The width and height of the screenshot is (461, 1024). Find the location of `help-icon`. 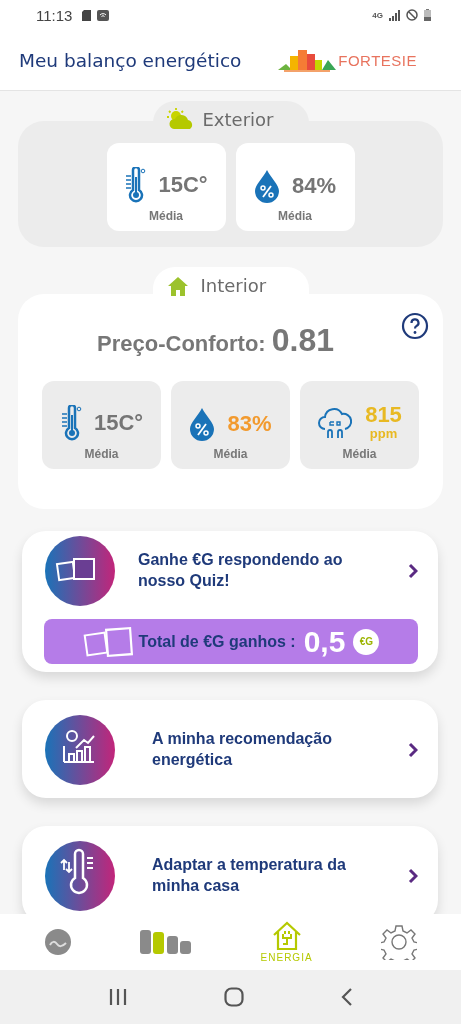

help-icon is located at coordinates (415, 326).